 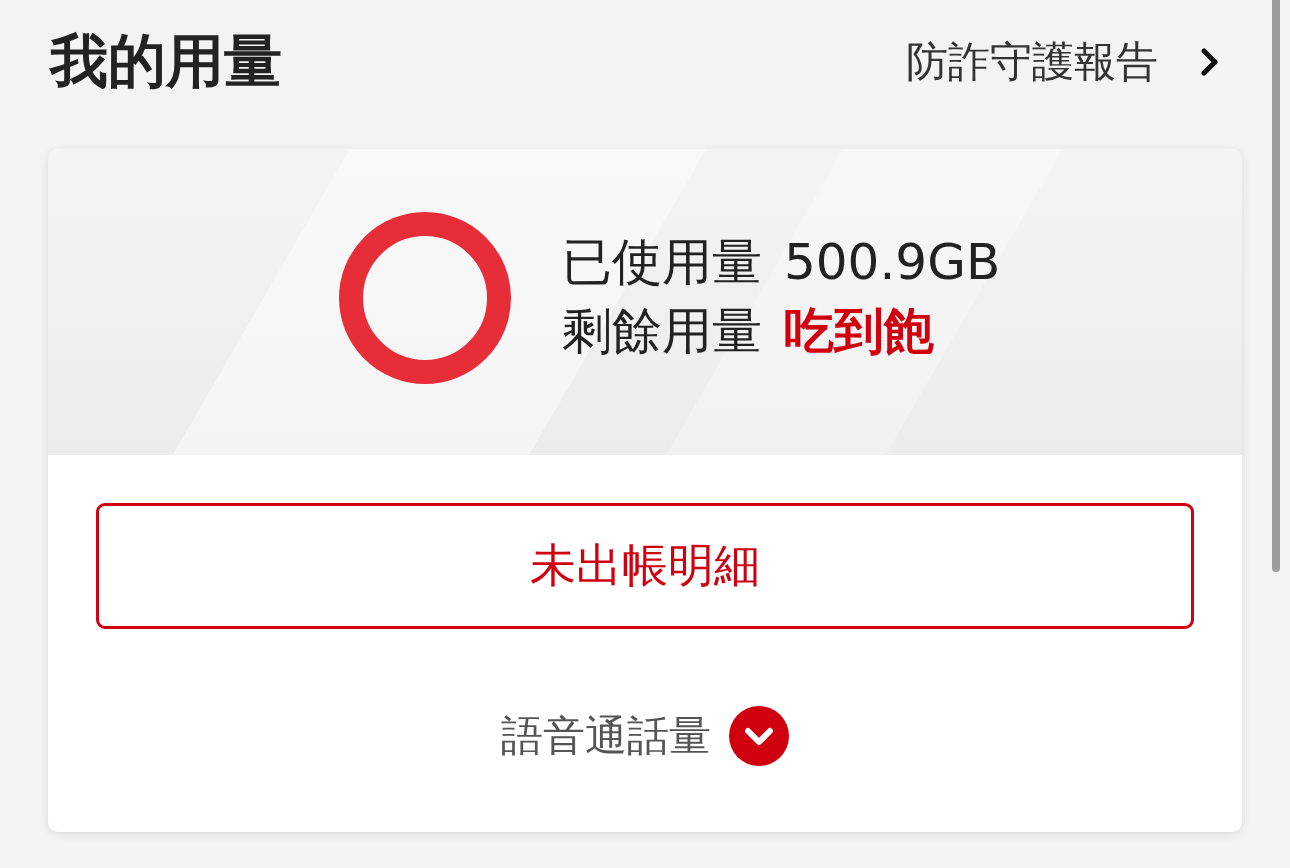 I want to click on used-value: 500.9GB, so click(x=892, y=262).